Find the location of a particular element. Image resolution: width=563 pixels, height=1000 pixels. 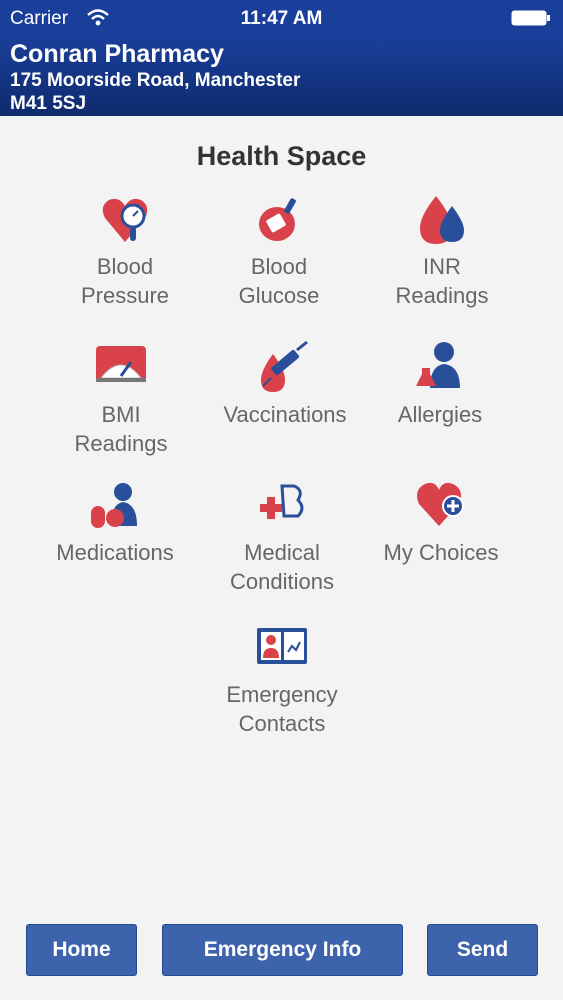

tile-inr-readings: INR Readings is located at coordinates (442, 251).